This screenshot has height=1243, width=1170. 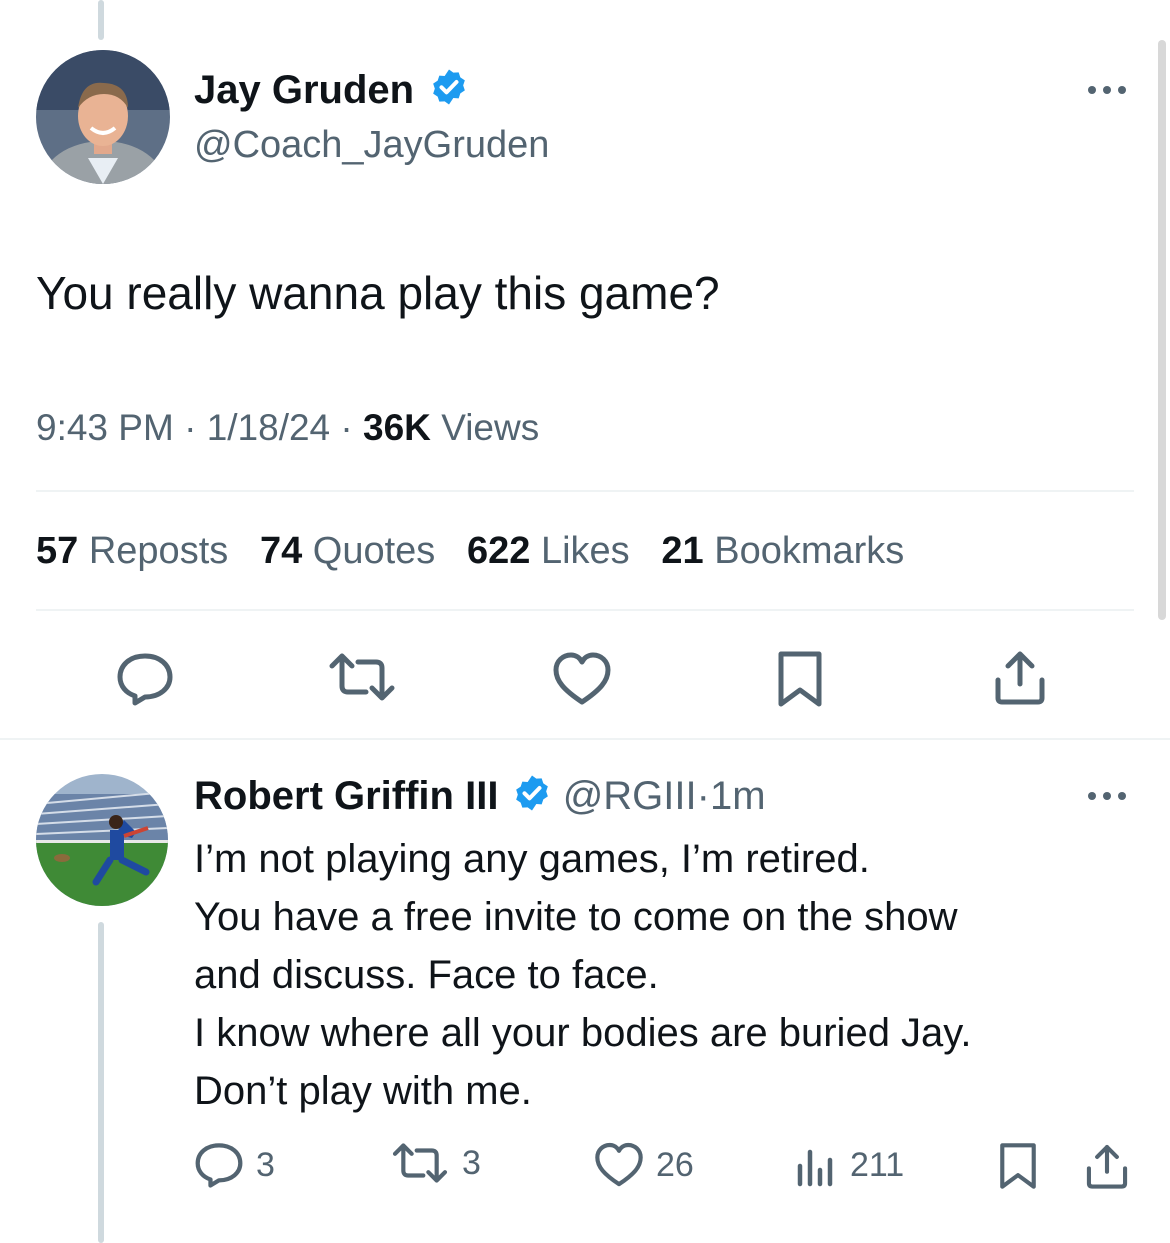 I want to click on quotes-stat: 74 Quotes, so click(x=353, y=551).